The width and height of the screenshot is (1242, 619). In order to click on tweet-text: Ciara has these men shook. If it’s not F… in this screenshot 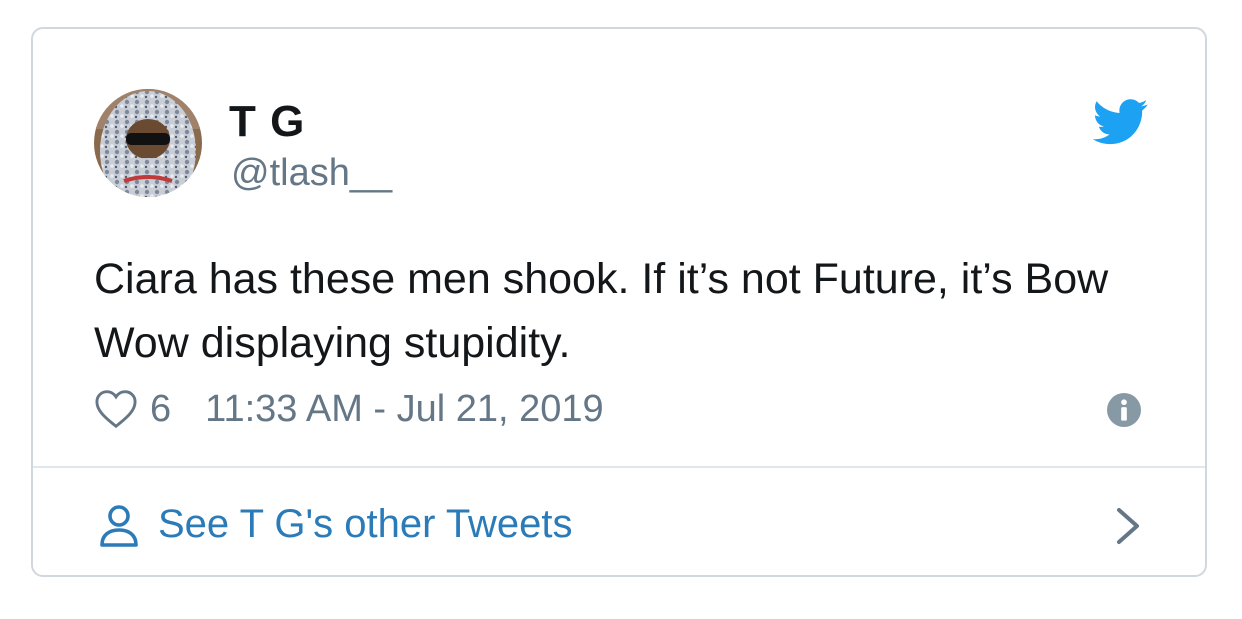, I will do `click(601, 311)`.